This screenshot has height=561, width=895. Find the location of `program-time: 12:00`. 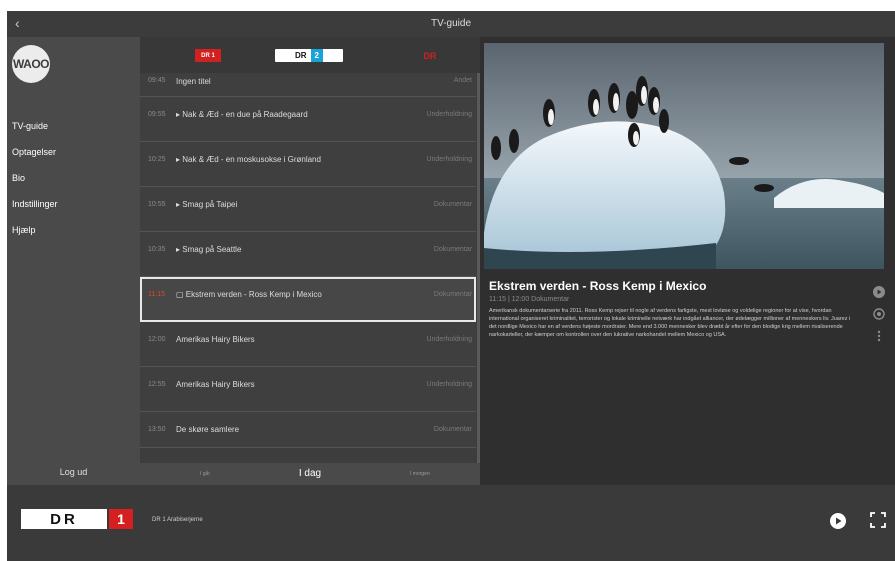

program-time: 12:00 is located at coordinates (157, 339).